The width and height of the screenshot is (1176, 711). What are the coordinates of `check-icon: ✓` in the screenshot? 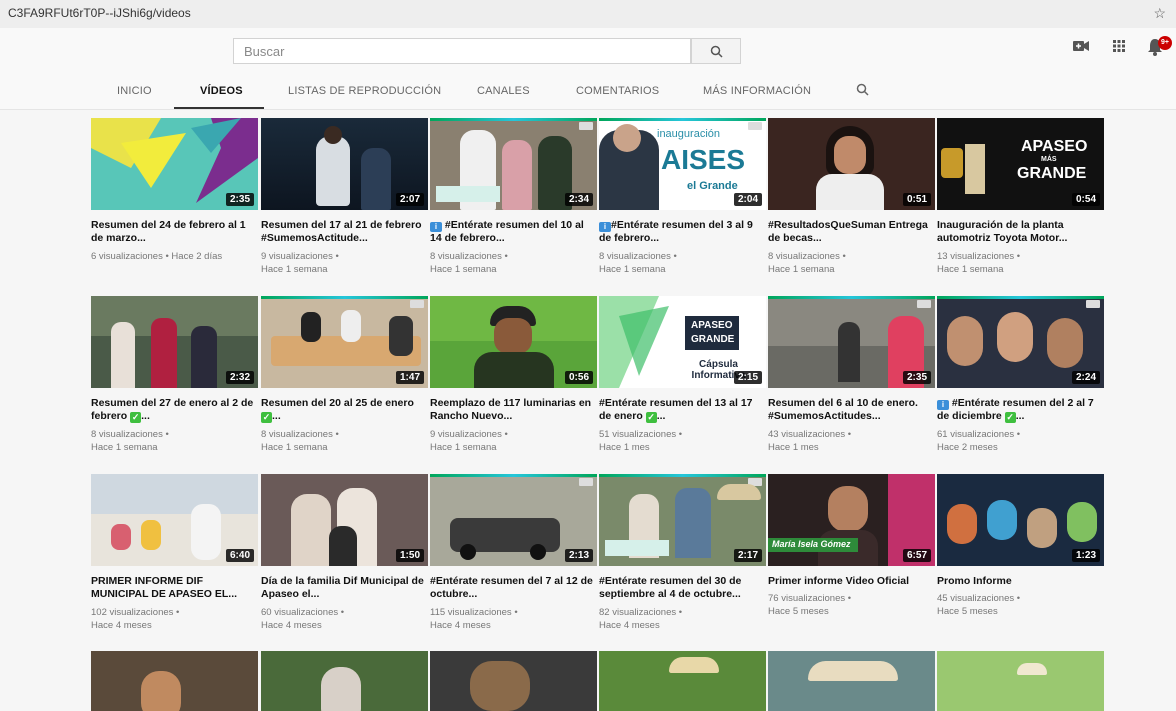 It's located at (266, 417).